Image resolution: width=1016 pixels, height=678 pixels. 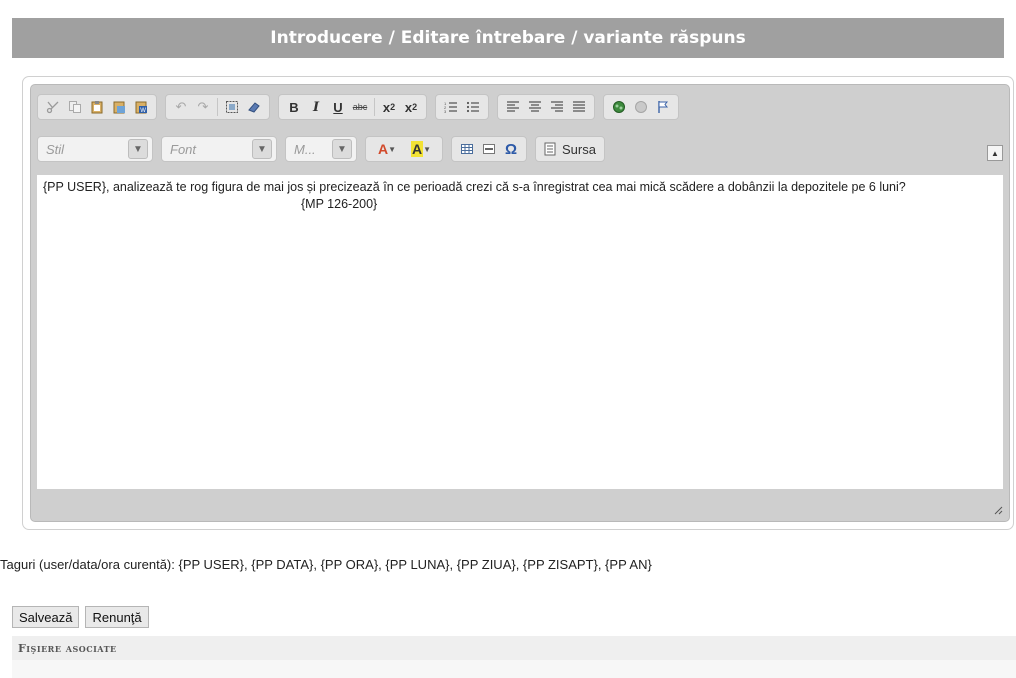 What do you see at coordinates (119, 107) in the screenshot?
I see `paste-text-icon` at bounding box center [119, 107].